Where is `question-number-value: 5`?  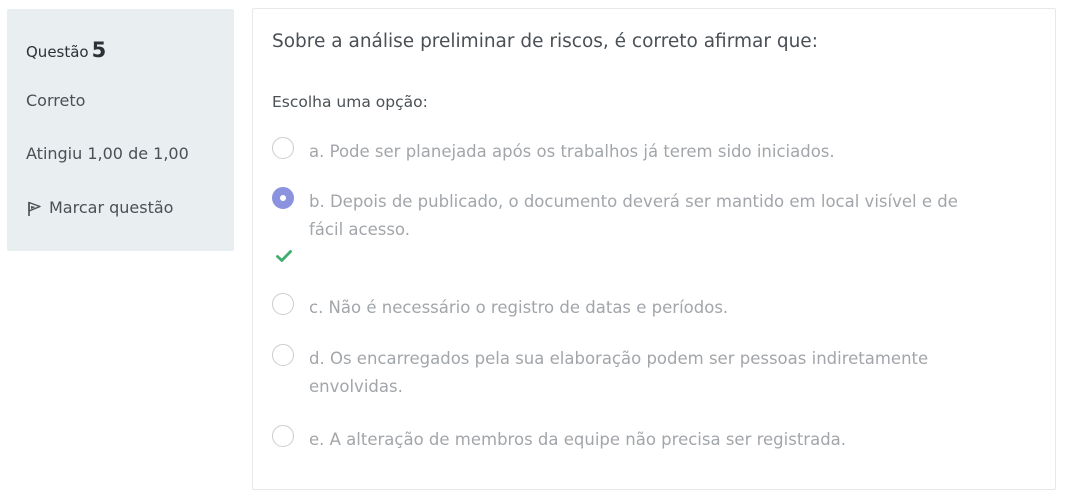
question-number-value: 5 is located at coordinates (99, 50).